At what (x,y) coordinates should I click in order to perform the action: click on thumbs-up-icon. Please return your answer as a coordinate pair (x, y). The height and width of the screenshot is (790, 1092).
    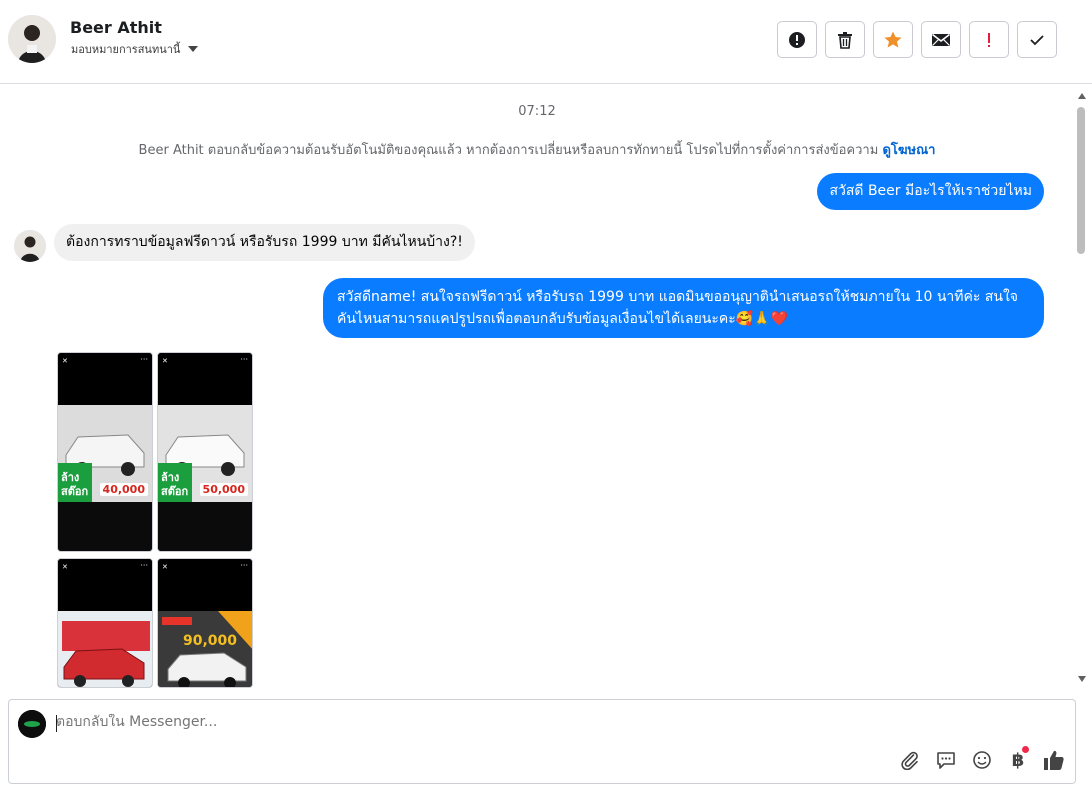
    Looking at the image, I should click on (1054, 760).